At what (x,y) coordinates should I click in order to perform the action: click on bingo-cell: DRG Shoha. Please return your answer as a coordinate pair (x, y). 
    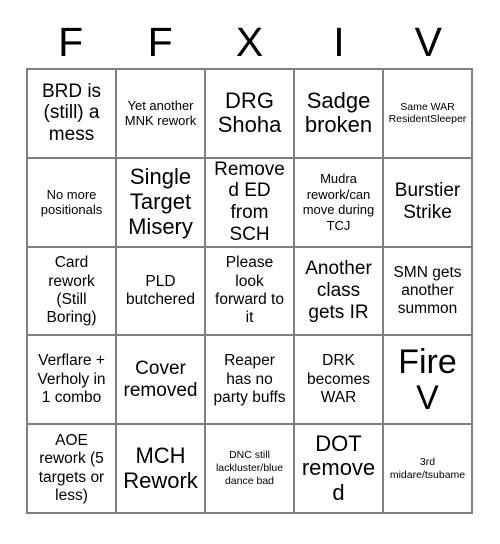
    Looking at the image, I should click on (250, 114).